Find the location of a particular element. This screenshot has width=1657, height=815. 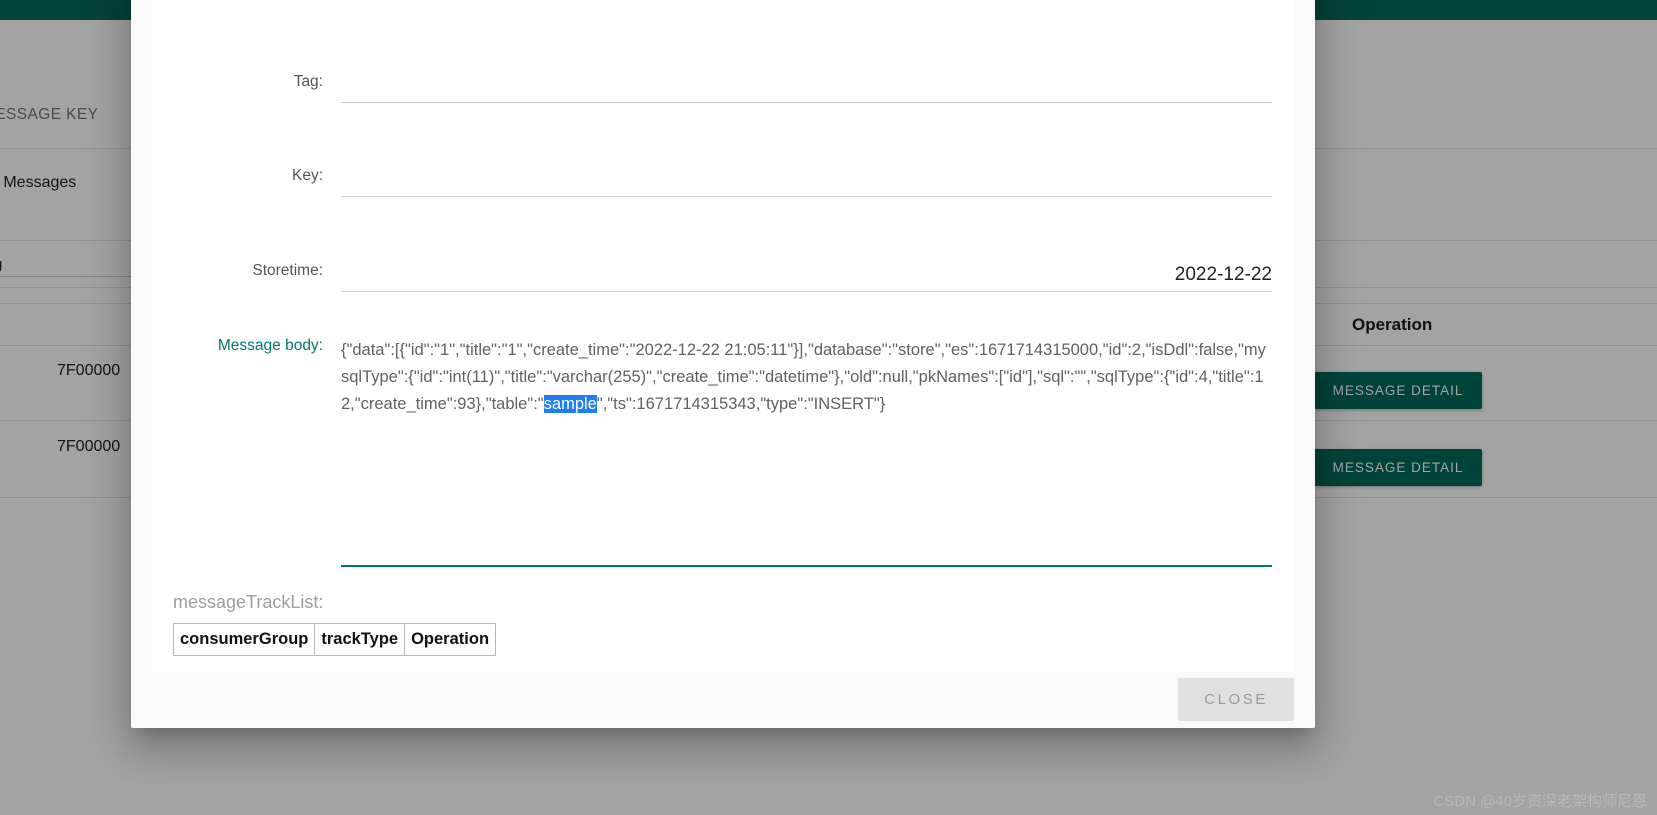

field-row-key: Key: is located at coordinates (723, 182).